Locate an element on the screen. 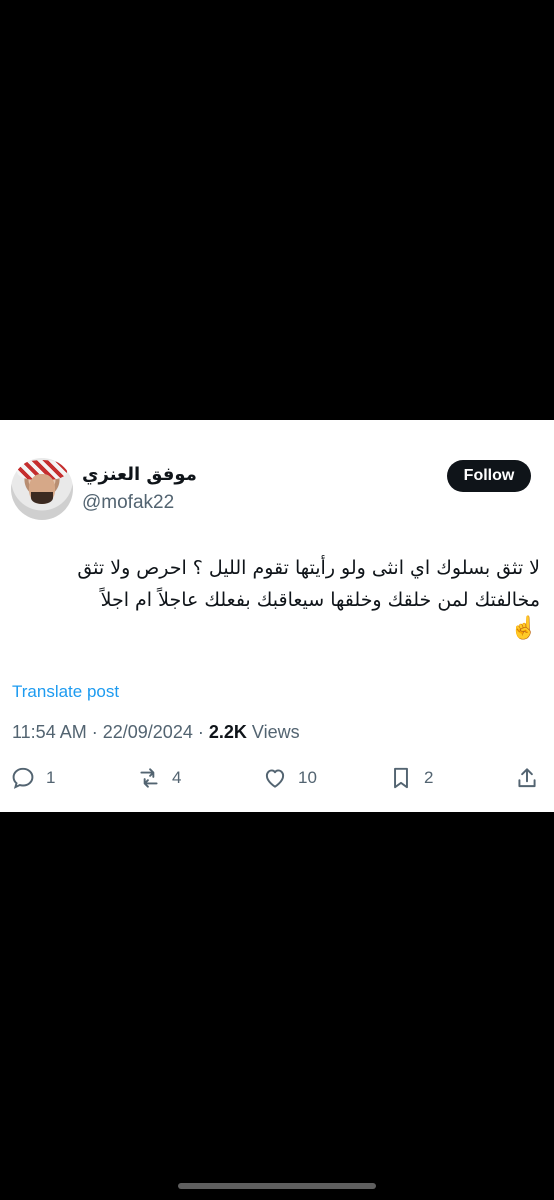 This screenshot has height=1200, width=554. reply-count: 1 is located at coordinates (51, 777).